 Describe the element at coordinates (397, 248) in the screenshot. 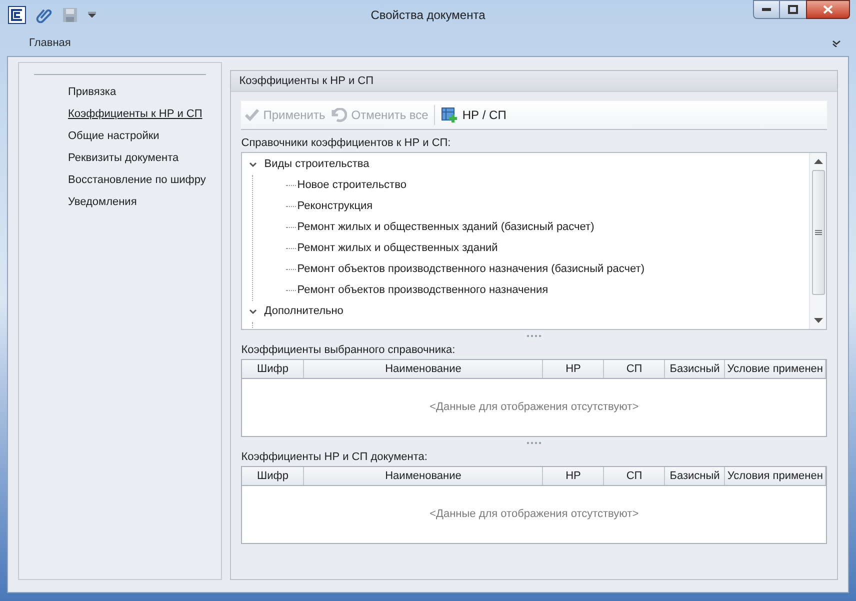

I see `tree-item: Ремонт жилых и общественных зданий` at that location.